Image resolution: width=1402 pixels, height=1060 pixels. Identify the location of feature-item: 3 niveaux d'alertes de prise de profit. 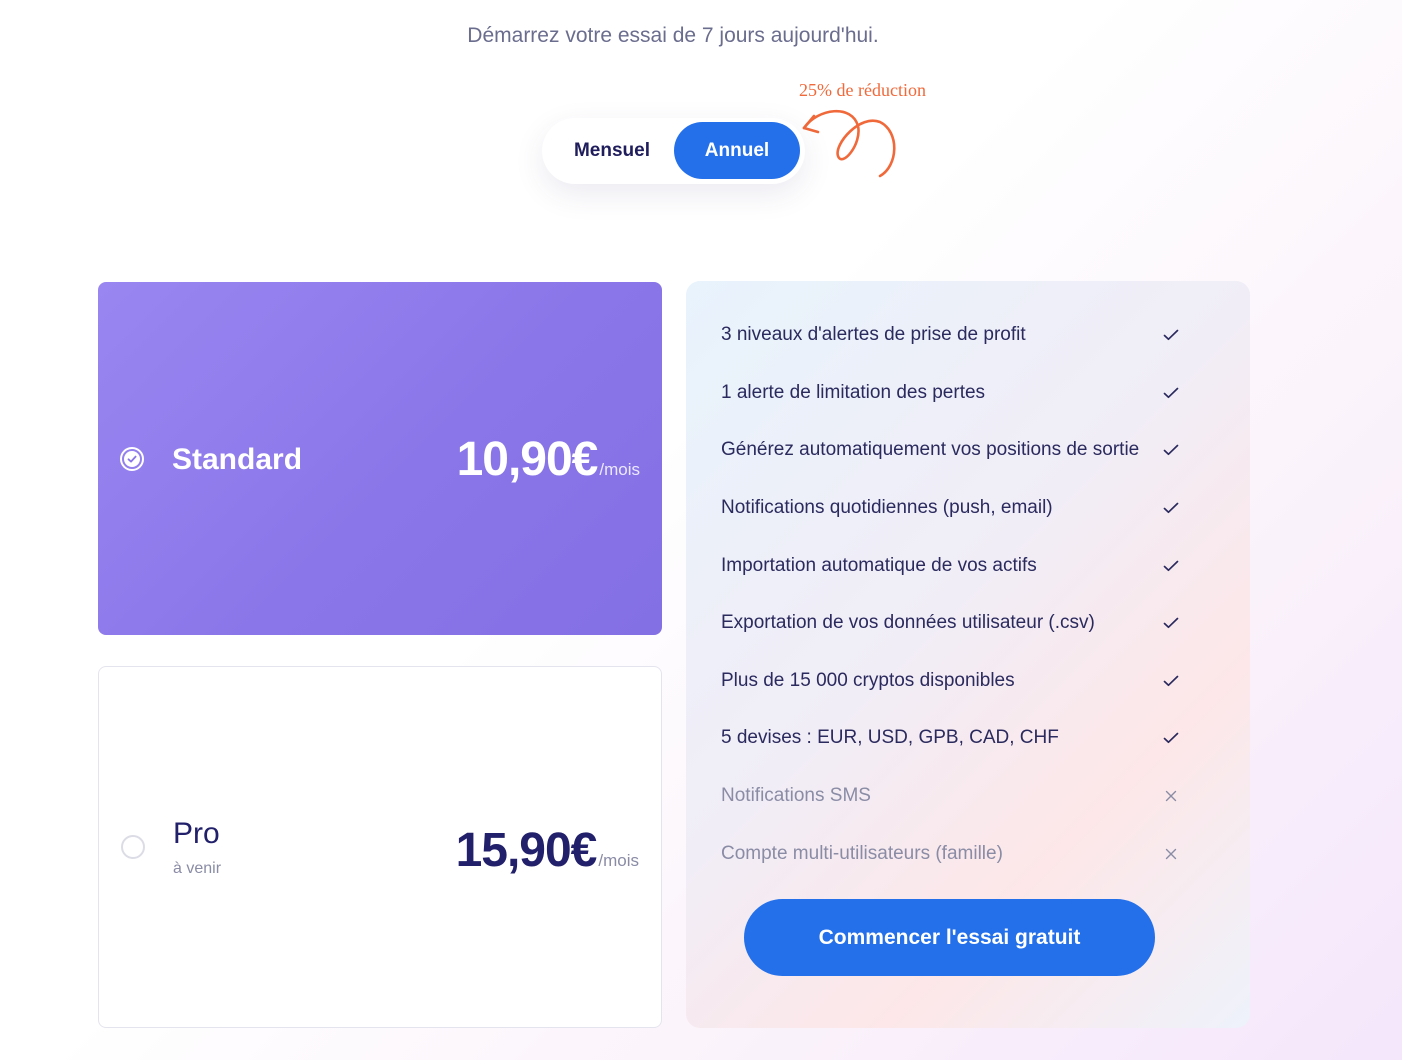
(951, 335).